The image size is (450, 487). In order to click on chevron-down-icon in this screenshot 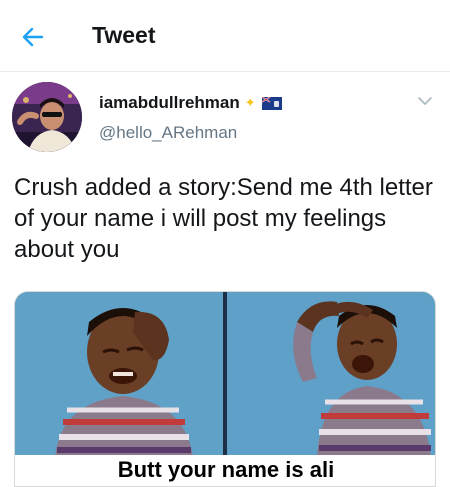, I will do `click(425, 101)`.